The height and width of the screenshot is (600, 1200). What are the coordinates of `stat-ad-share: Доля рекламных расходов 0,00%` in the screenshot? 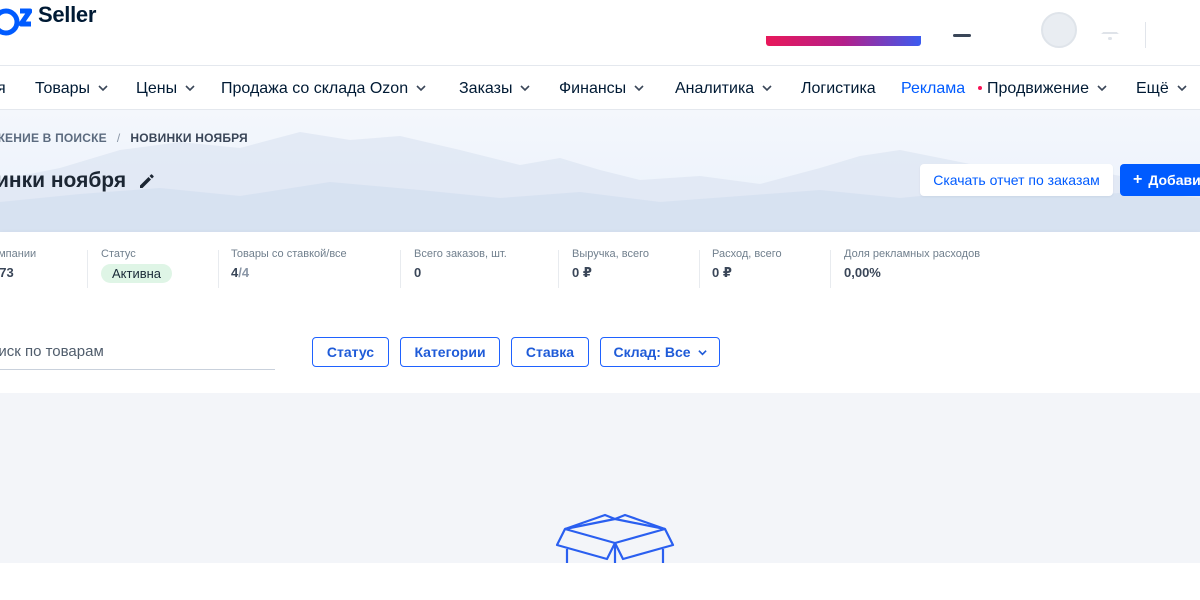 It's located at (912, 264).